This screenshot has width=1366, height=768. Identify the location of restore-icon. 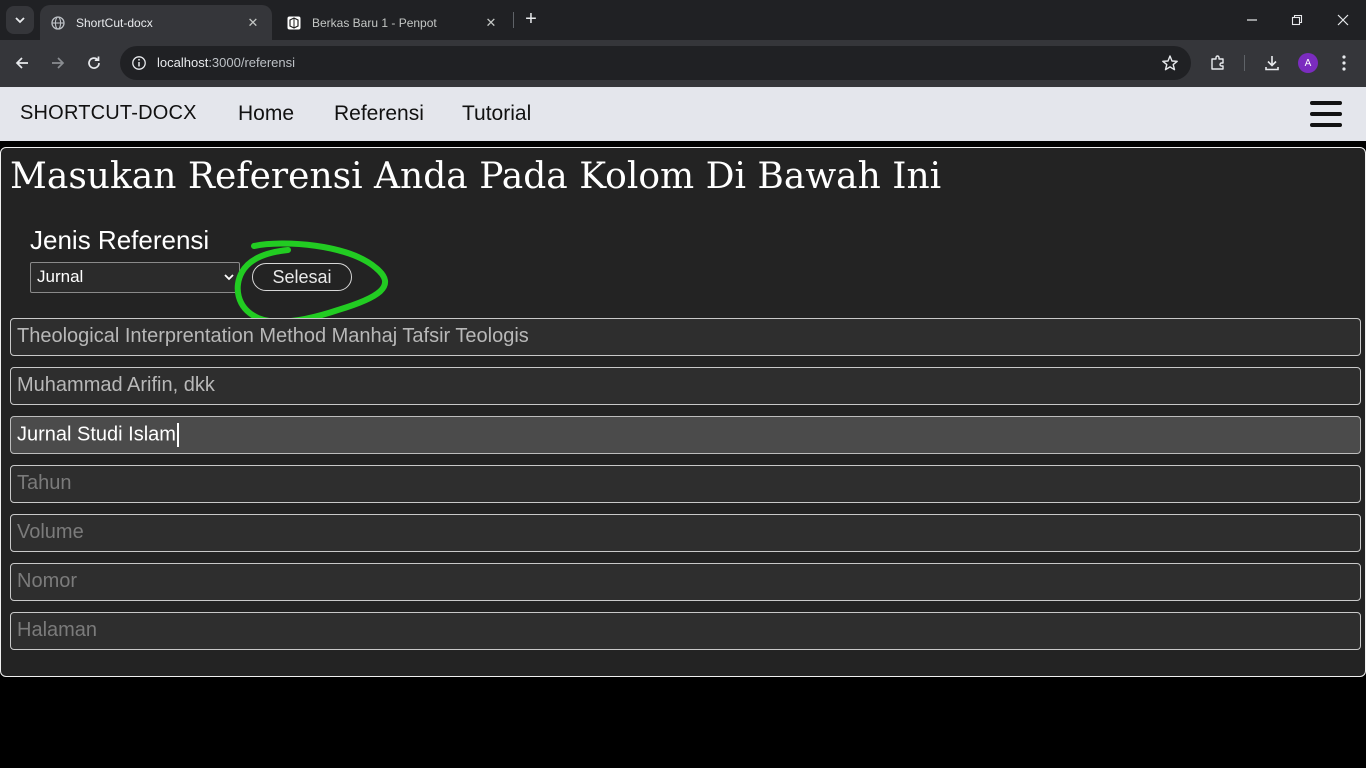
(1297, 20).